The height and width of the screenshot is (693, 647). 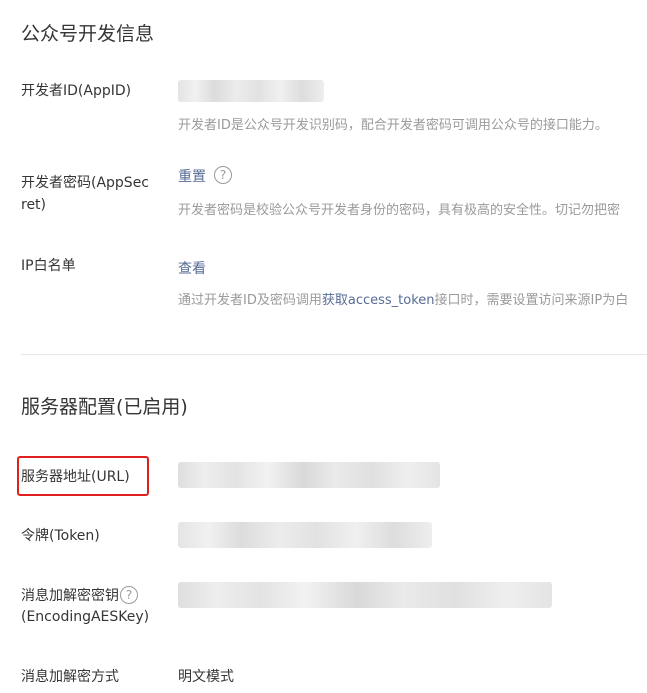 I want to click on app-id-value-redacted, so click(x=251, y=91).